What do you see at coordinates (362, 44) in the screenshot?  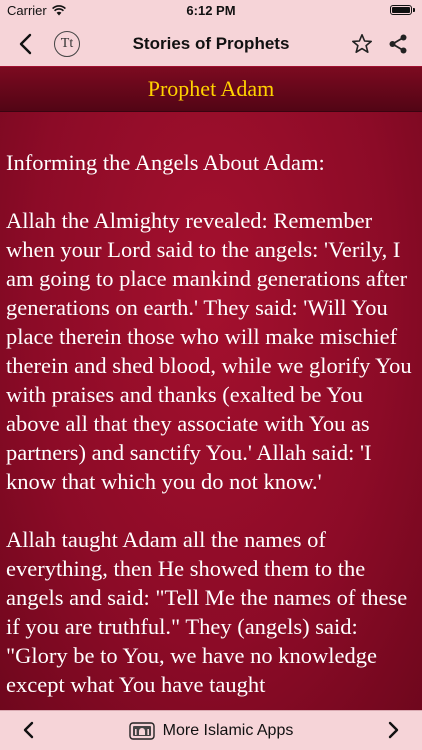 I see `star-outline-icon` at bounding box center [362, 44].